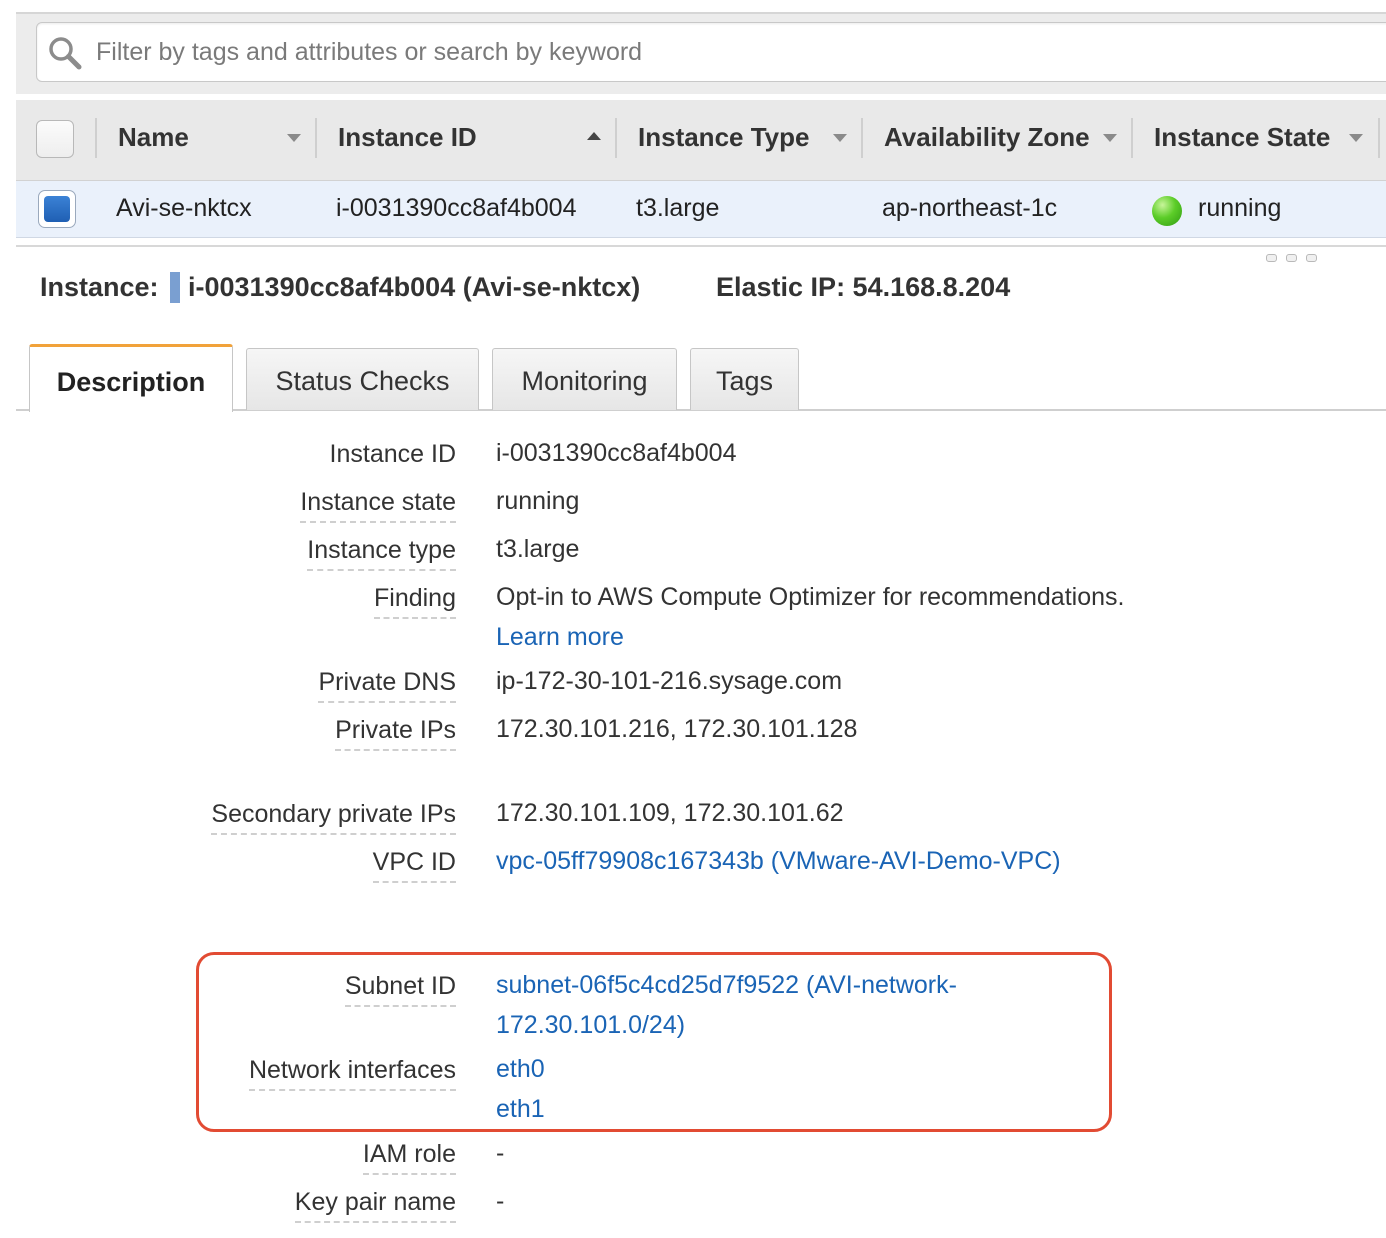  Describe the element at coordinates (678, 208) in the screenshot. I see `cell-instance-type: t3.large` at that location.